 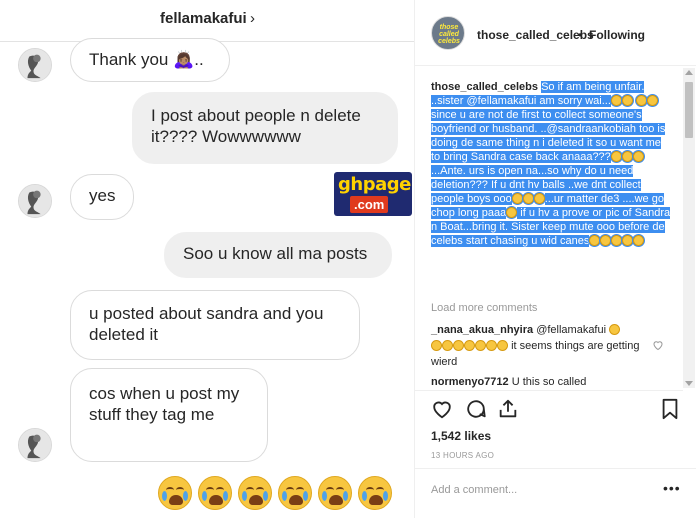 What do you see at coordinates (442, 409) in the screenshot?
I see `heart-icon` at bounding box center [442, 409].